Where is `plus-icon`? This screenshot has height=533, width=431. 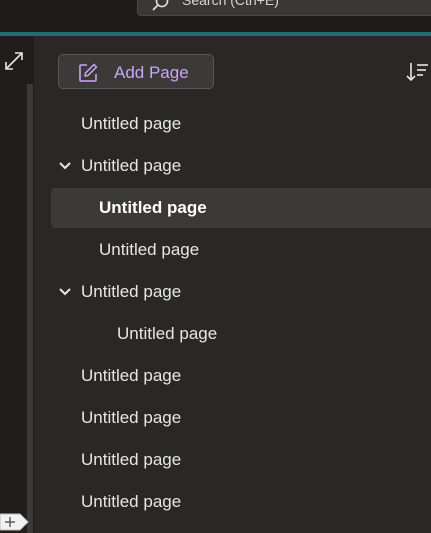
plus-icon is located at coordinates (15, 522).